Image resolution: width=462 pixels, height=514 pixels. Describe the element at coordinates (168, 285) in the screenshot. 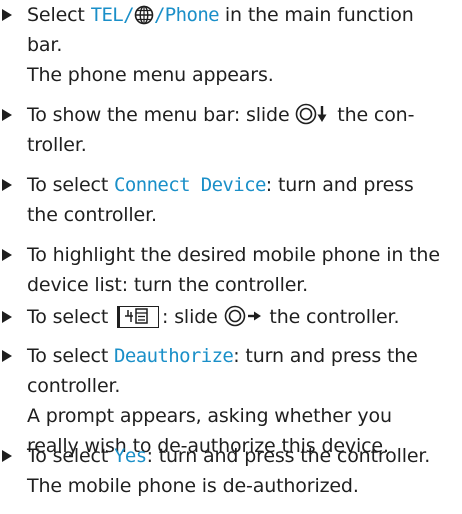

I see `instruction-line: device list: turn the controller.` at that location.